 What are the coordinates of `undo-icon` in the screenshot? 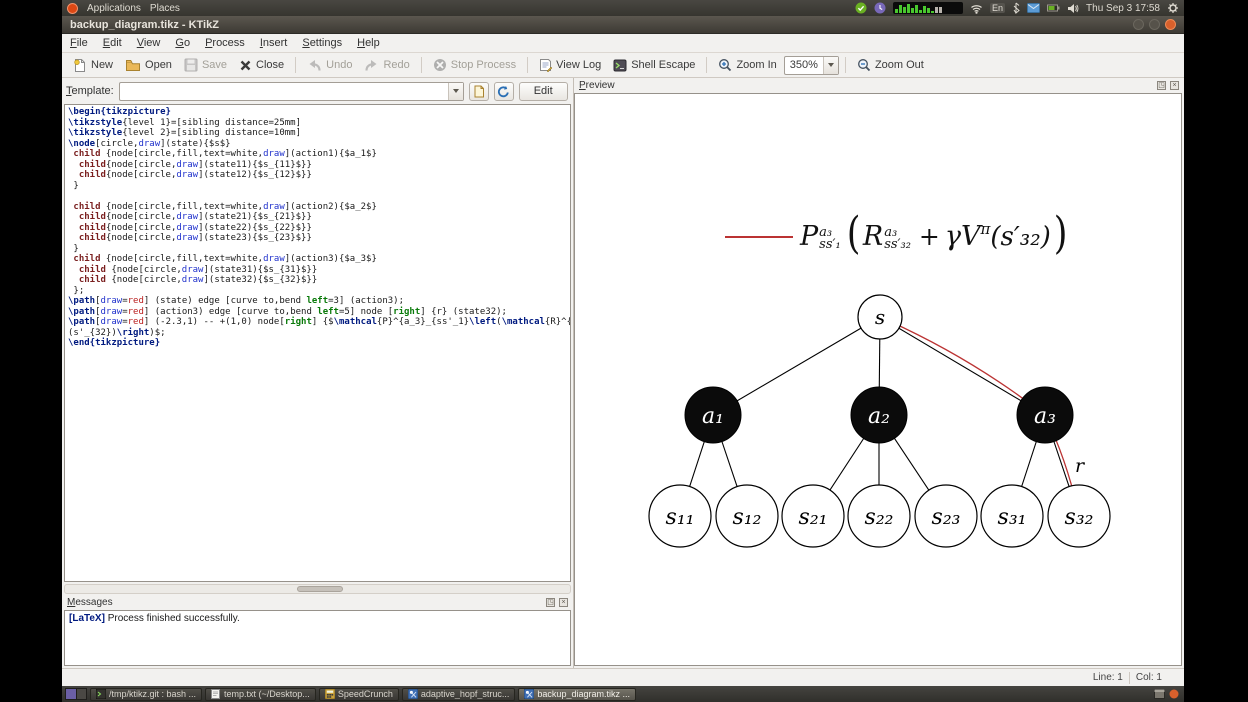 It's located at (314, 65).